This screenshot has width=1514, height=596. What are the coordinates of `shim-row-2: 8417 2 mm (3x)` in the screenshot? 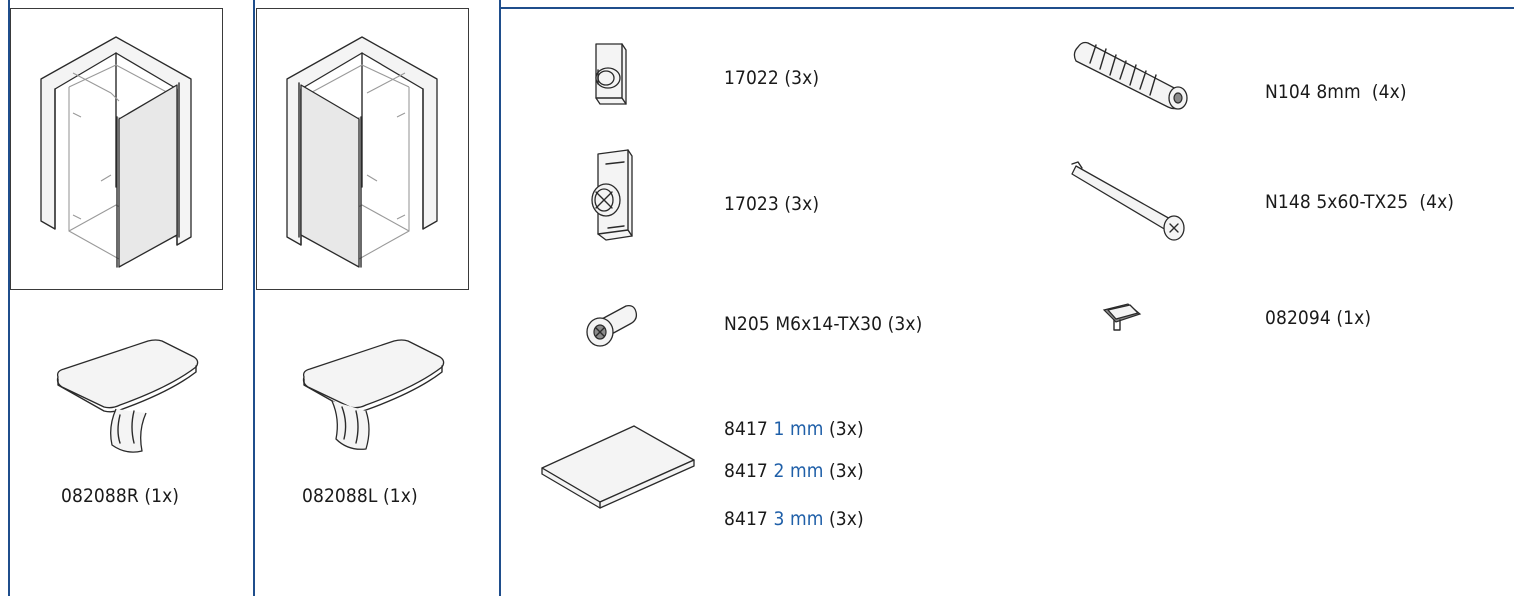 It's located at (794, 471).